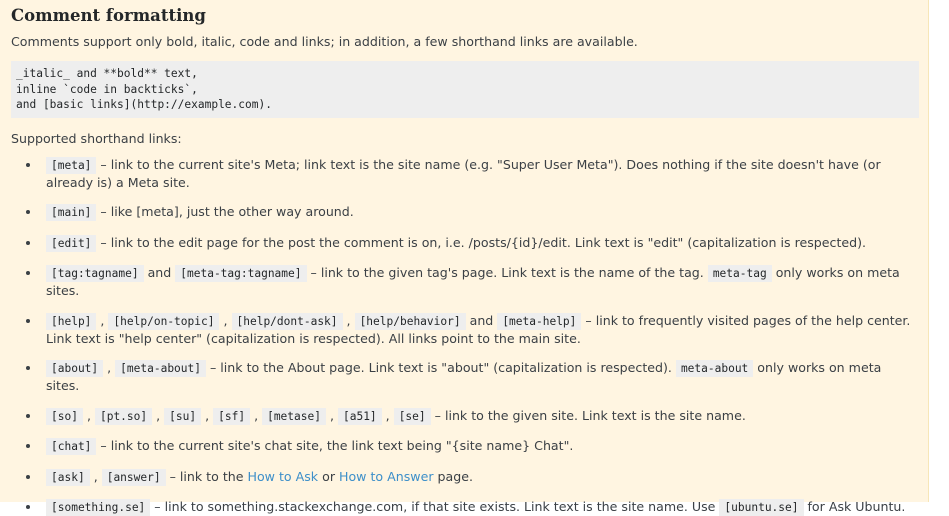  I want to click on code-a51: [a51], so click(360, 416).